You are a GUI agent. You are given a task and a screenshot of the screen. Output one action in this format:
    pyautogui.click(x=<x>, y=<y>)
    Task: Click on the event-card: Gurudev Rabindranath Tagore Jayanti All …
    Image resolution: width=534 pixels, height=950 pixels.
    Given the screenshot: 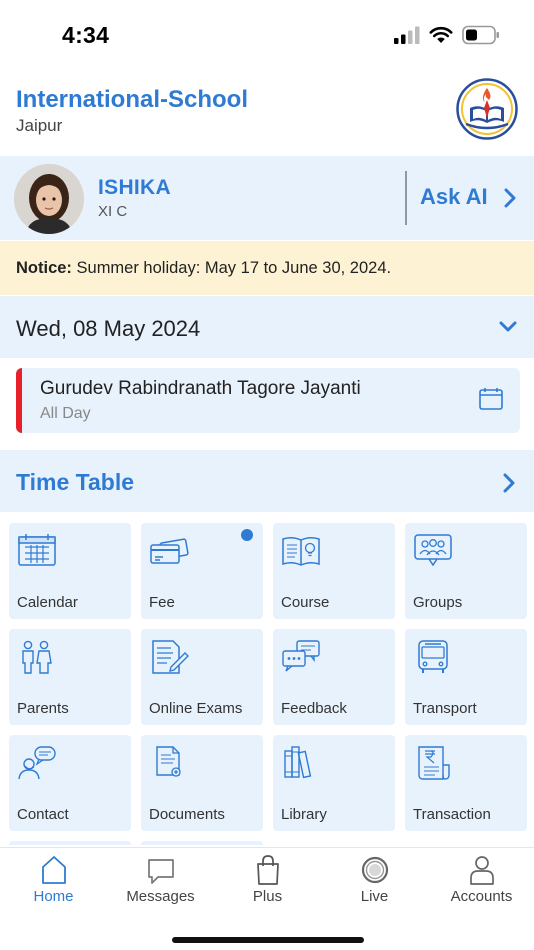 What is the action you would take?
    pyautogui.click(x=268, y=400)
    